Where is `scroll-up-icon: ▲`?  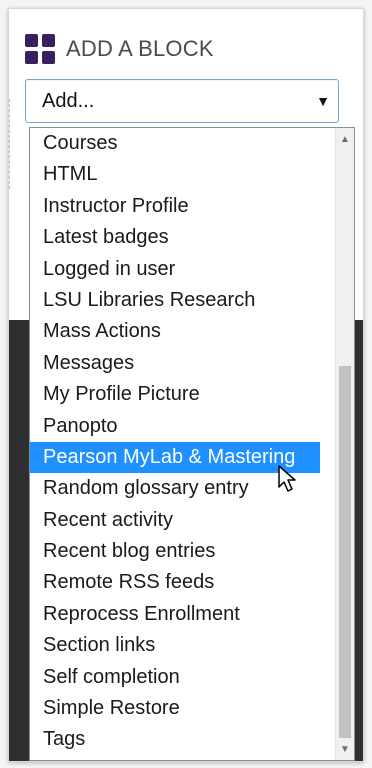
scroll-up-icon: ▲ is located at coordinates (345, 139).